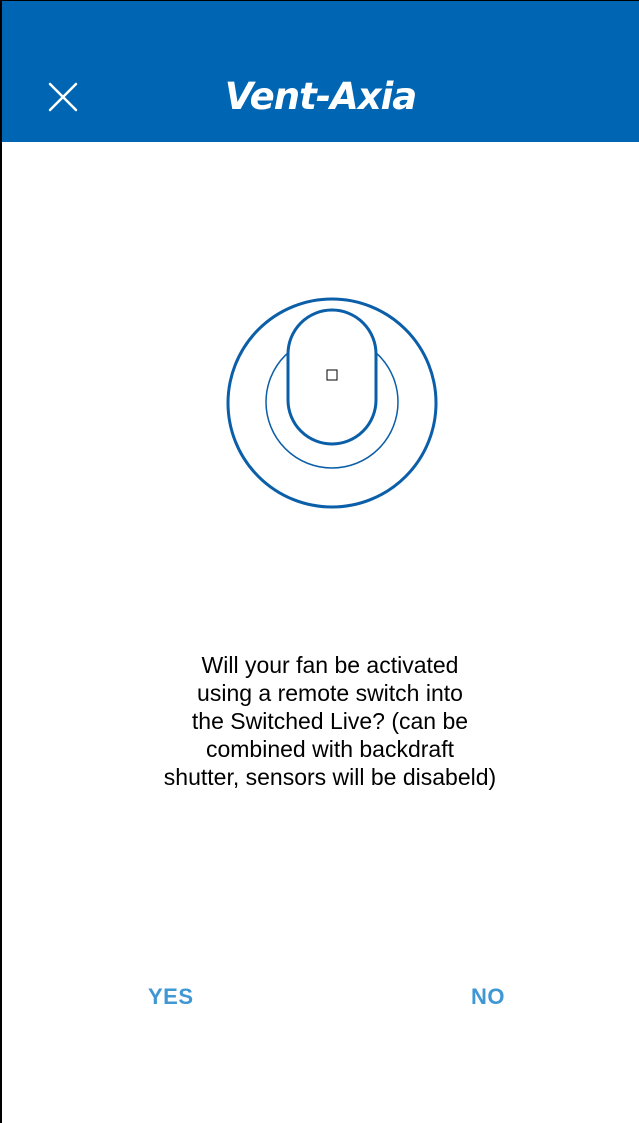 Image resolution: width=639 pixels, height=1123 pixels. I want to click on yes-button: YES, so click(171, 997).